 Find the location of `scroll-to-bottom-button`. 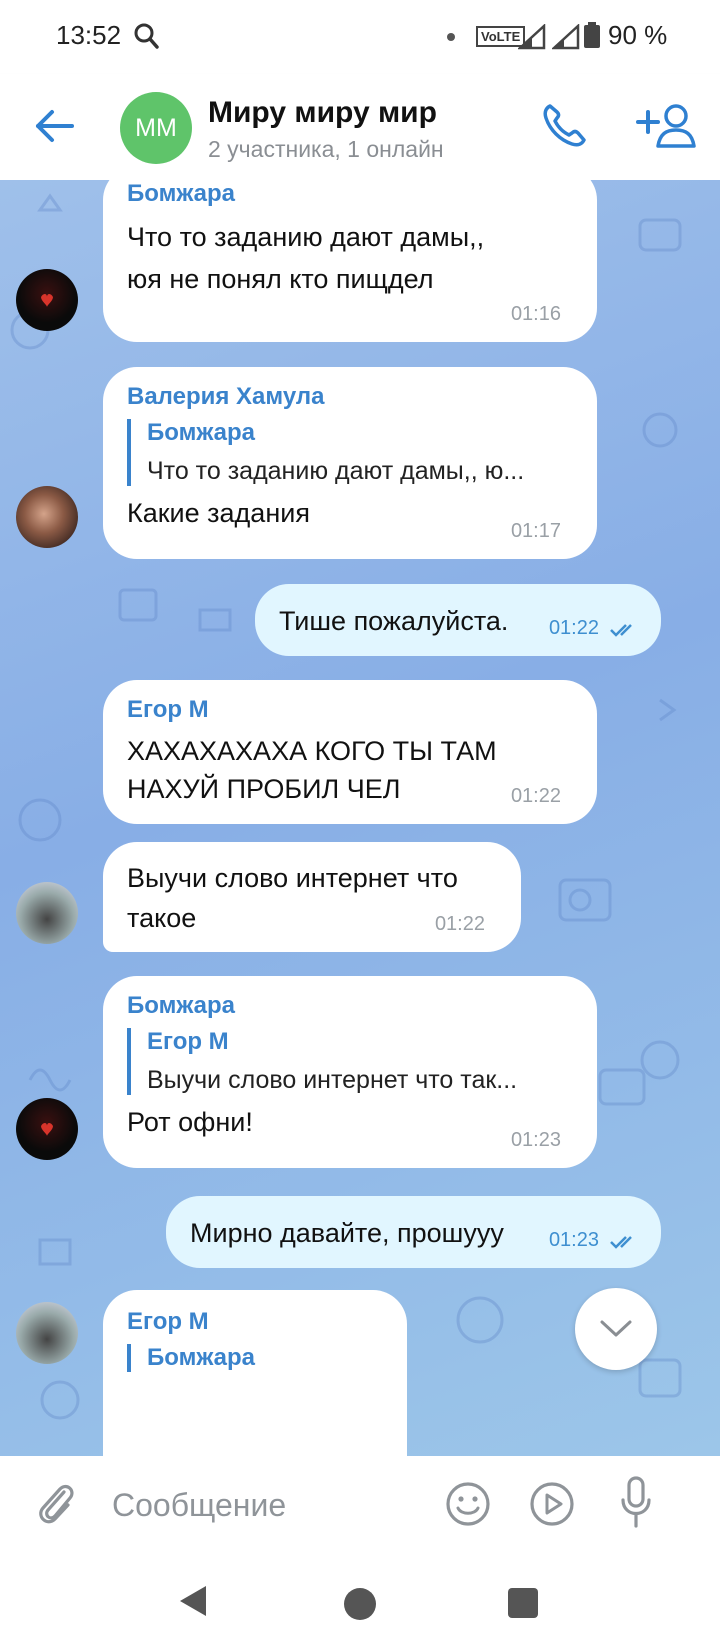

scroll-to-bottom-button is located at coordinates (616, 1329).